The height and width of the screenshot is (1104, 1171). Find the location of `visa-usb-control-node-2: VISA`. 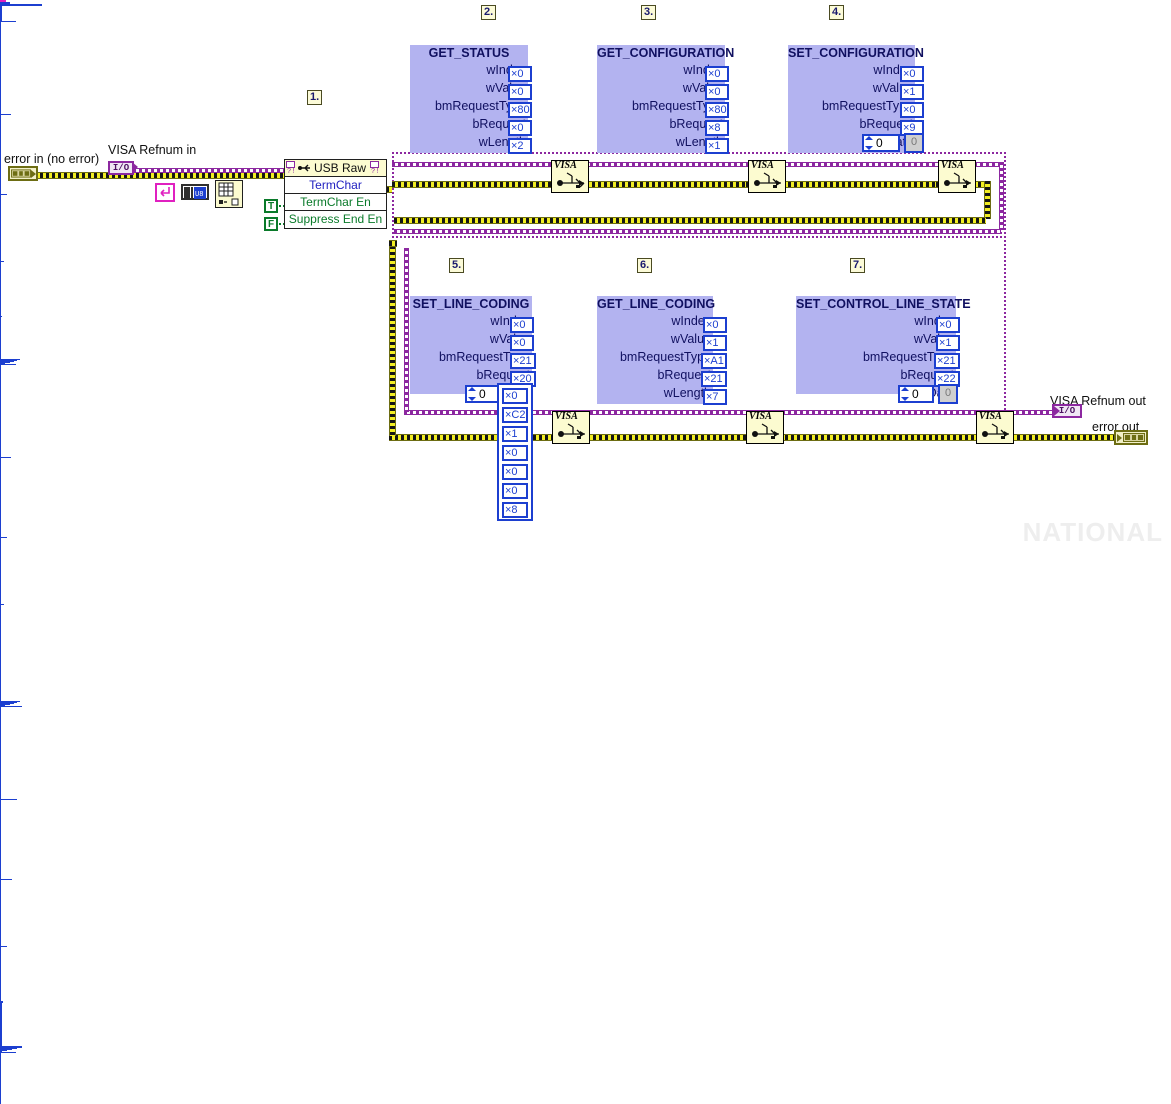

visa-usb-control-node-2: VISA is located at coordinates (570, 176).